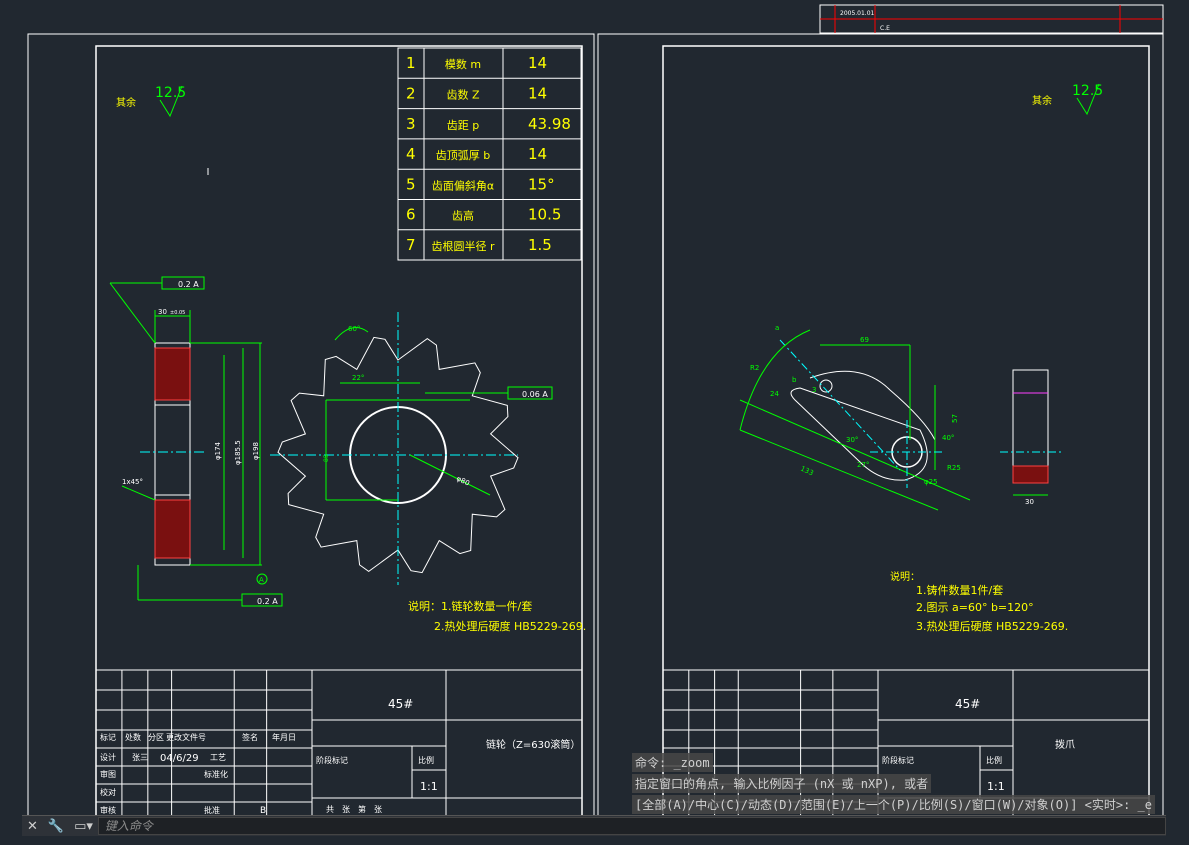 This screenshot has width=1189, height=845. I want to click on claw-side-view: 30, so click(1031, 437).